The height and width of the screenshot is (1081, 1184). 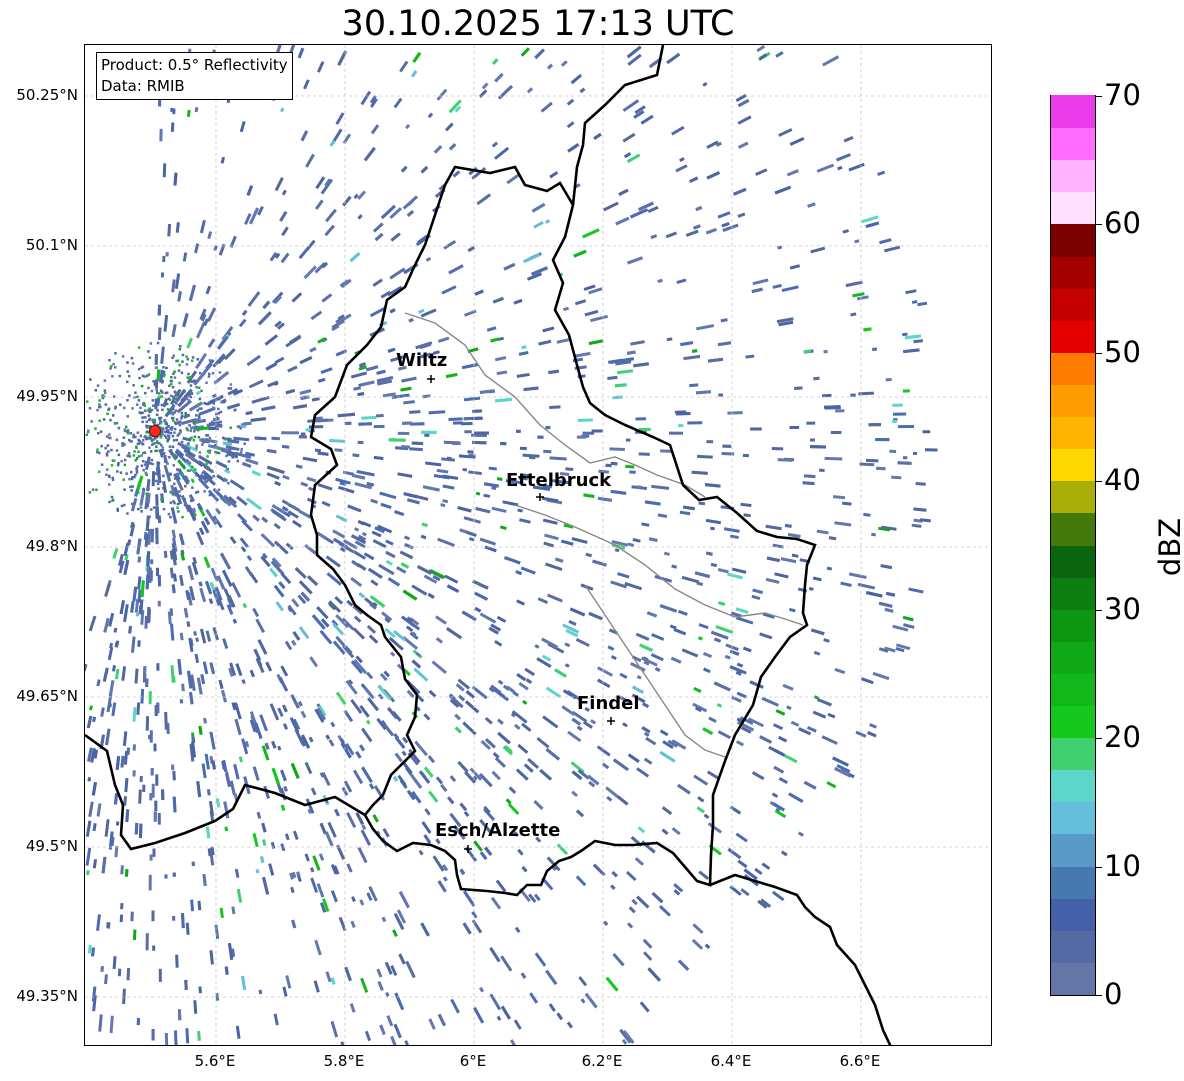 I want to click on colorbar-tick, so click(x=1099, y=867).